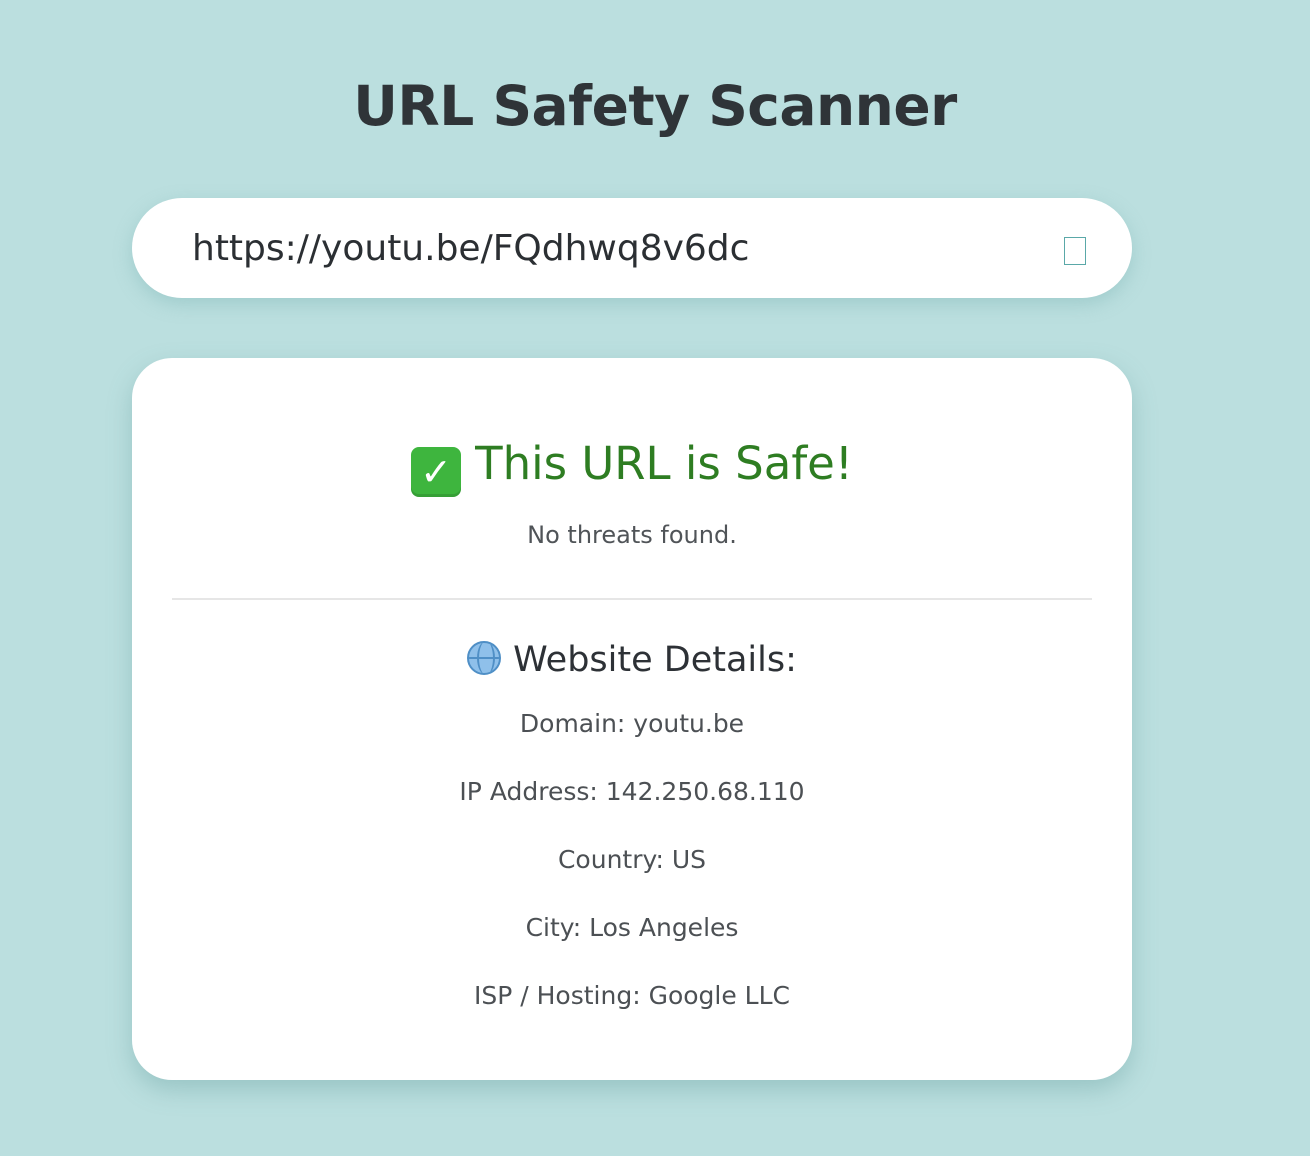  Describe the element at coordinates (655, 106) in the screenshot. I see `page-title: URL Safety Scanner` at that location.